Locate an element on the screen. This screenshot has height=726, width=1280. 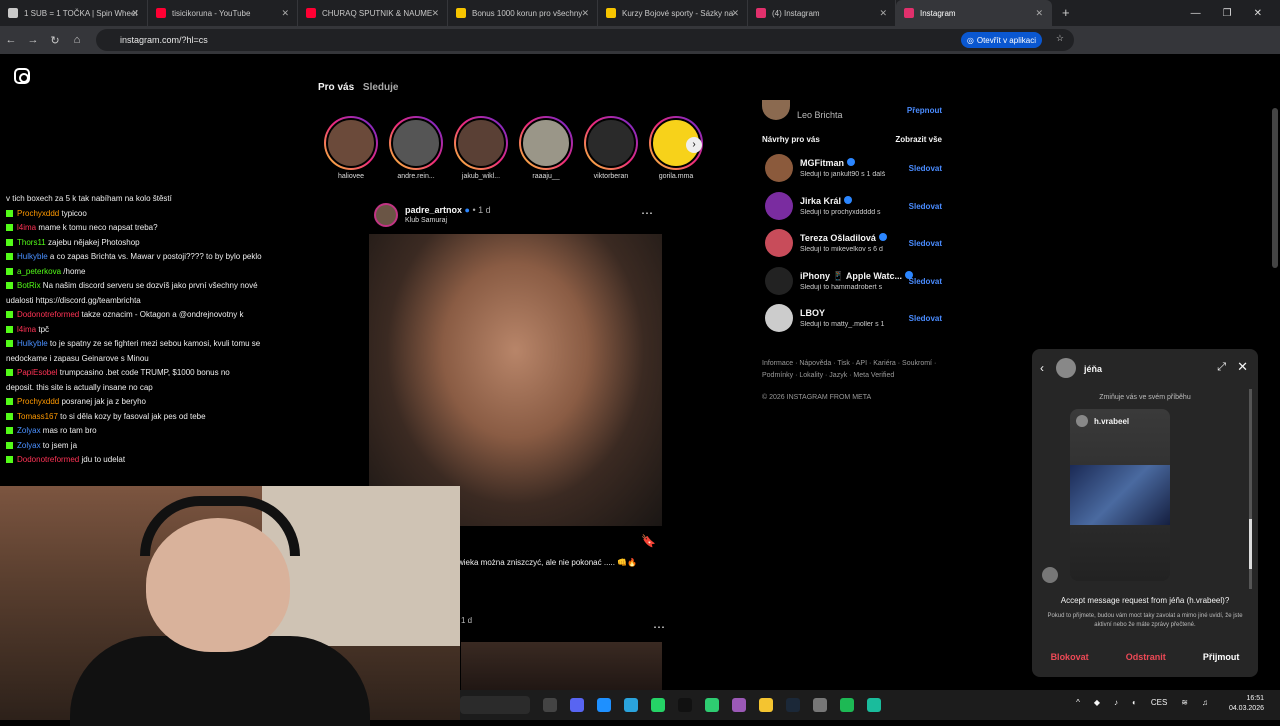
clock: 16:51 04.03.2026 is located at coordinates (1246, 704).